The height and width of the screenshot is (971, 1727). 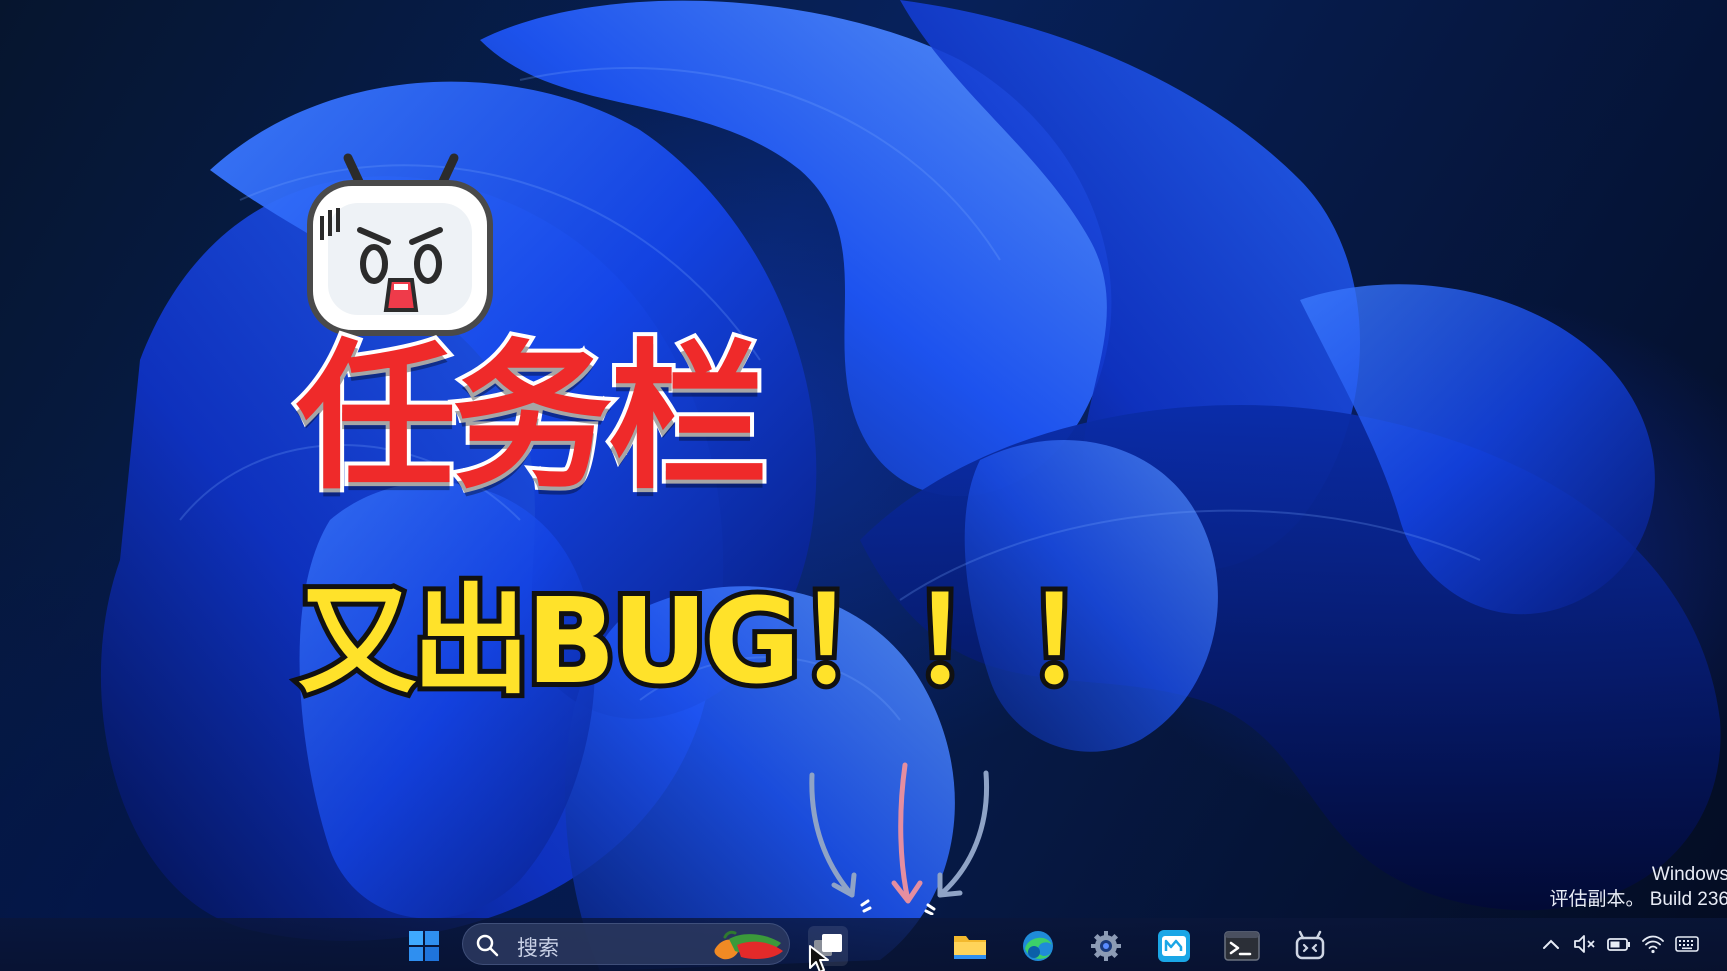 I want to click on start-button, so click(x=424, y=946).